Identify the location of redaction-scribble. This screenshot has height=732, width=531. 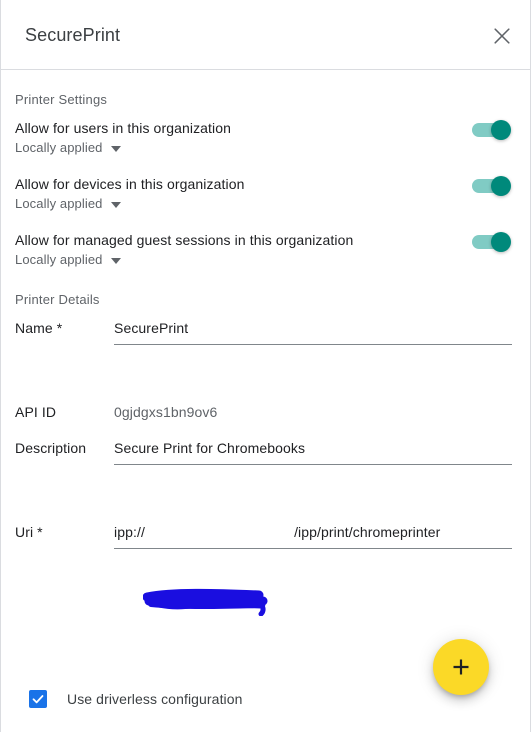
(205, 602).